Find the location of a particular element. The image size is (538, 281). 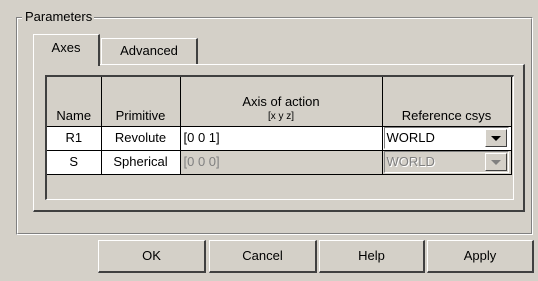

table-row: R1 Revolute [0 0 1] WORLD is located at coordinates (279, 138).